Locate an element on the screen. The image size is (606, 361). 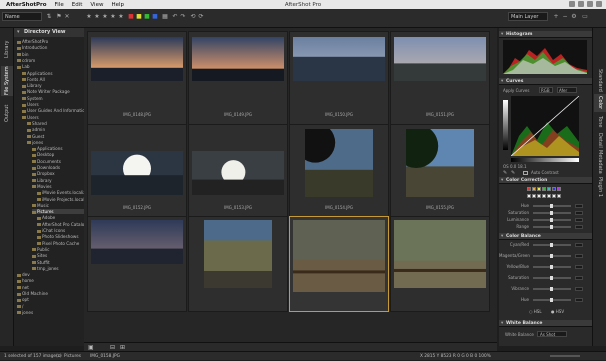
tree-item: Note Writer Package is located at coordinates (53, 91).